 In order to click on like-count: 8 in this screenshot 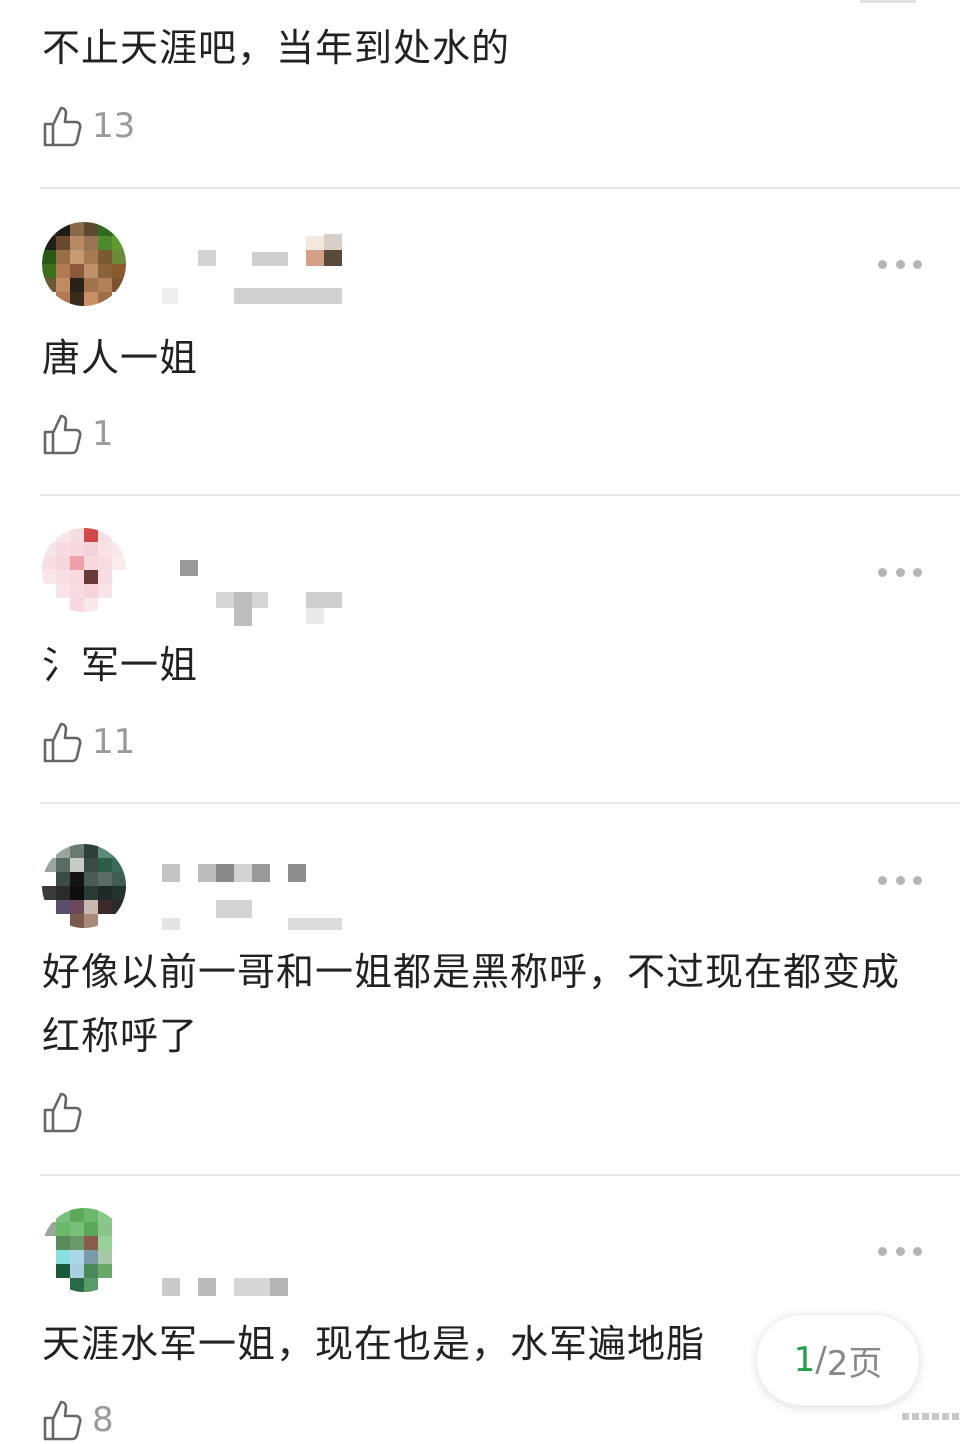, I will do `click(103, 1420)`.